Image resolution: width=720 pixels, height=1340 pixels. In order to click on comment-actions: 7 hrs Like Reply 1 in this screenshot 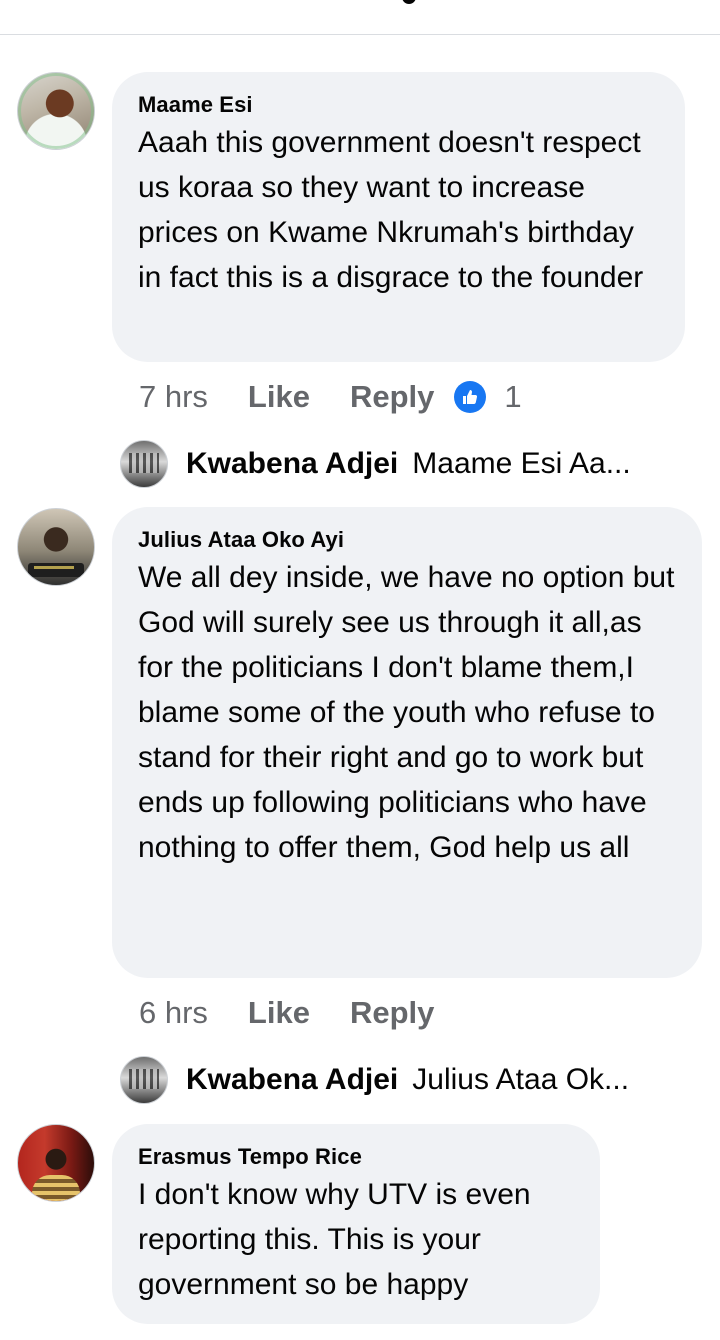, I will do `click(330, 397)`.